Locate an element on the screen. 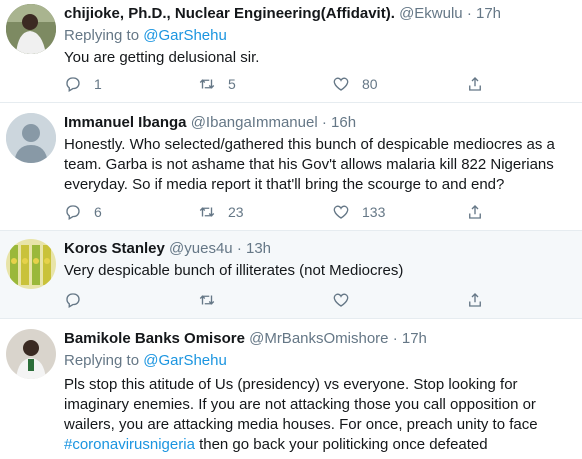  author-handle: @yues4u is located at coordinates (201, 248).